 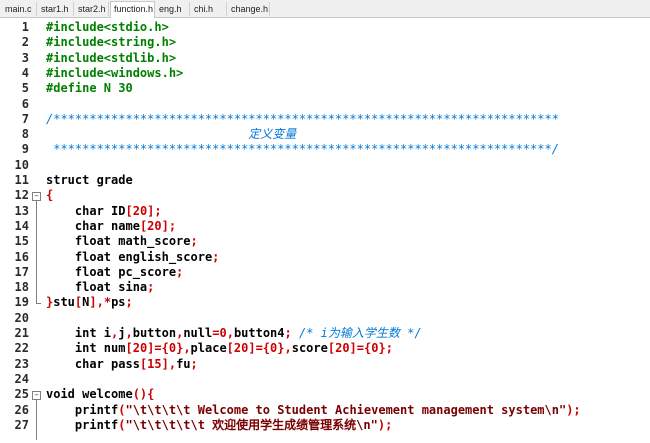 I want to click on code-line: 15 float math_score;, so click(x=325, y=241).